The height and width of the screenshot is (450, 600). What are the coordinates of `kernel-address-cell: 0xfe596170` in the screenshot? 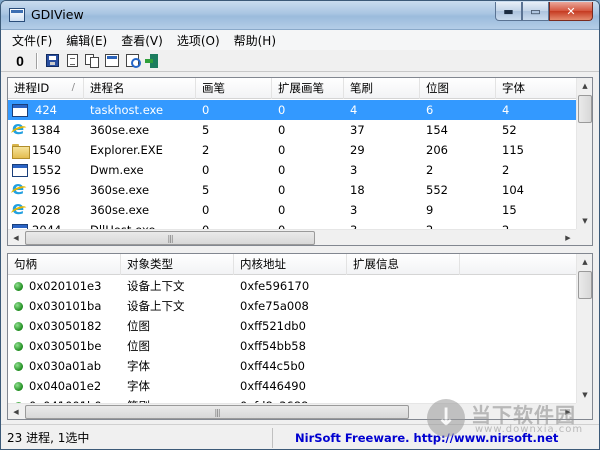 It's located at (275, 286).